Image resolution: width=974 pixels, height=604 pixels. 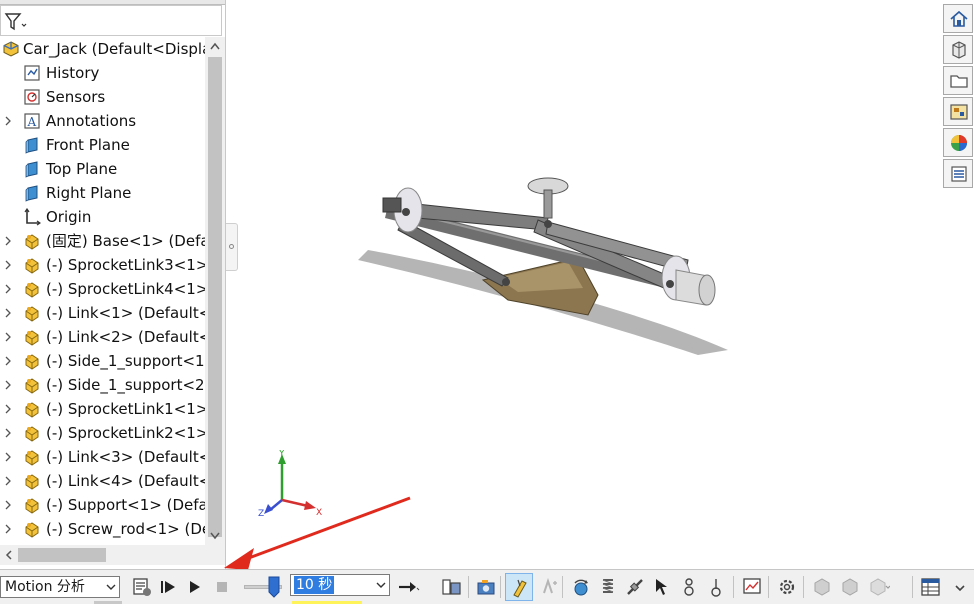 I want to click on design-library-icon, so click(x=959, y=50).